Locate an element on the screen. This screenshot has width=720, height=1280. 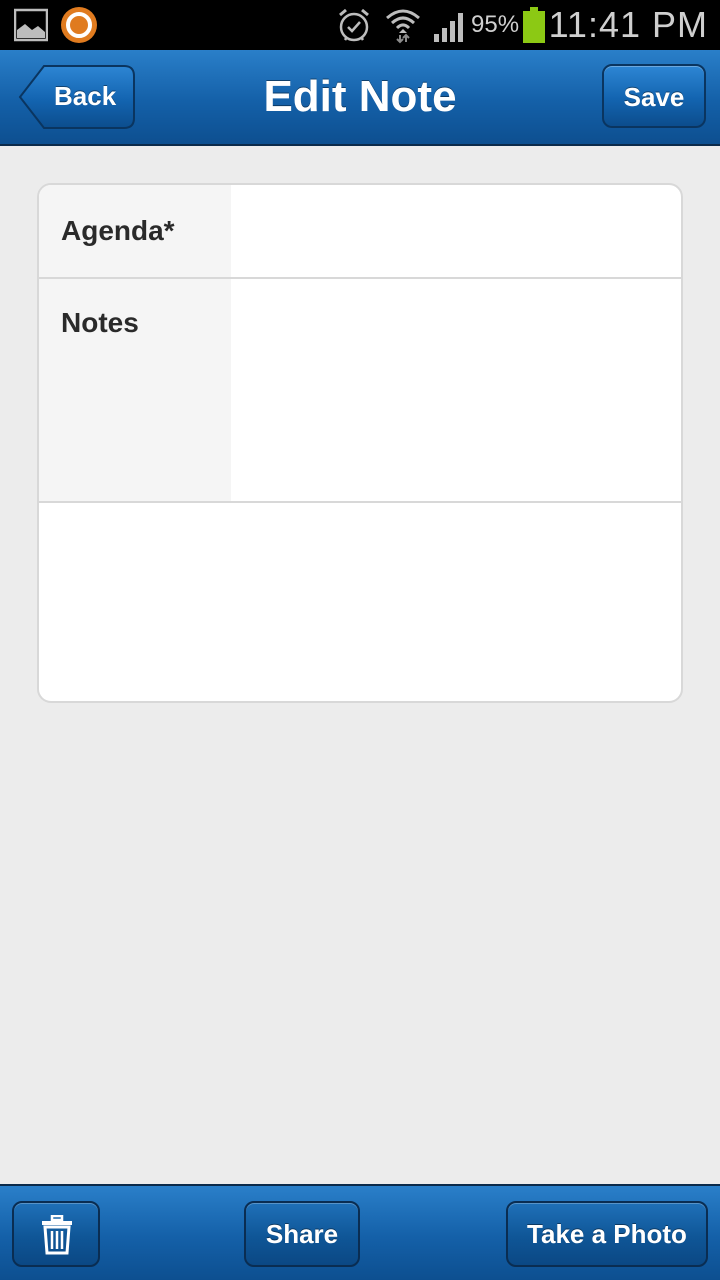
agenda-label-cell: Agenda* is located at coordinates (135, 231).